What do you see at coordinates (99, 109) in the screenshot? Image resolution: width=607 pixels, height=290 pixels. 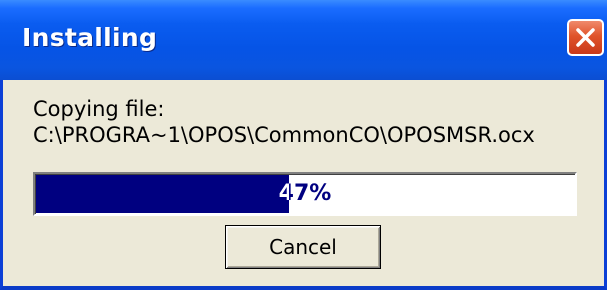 I see `copying-file-label: Copying file:` at bounding box center [99, 109].